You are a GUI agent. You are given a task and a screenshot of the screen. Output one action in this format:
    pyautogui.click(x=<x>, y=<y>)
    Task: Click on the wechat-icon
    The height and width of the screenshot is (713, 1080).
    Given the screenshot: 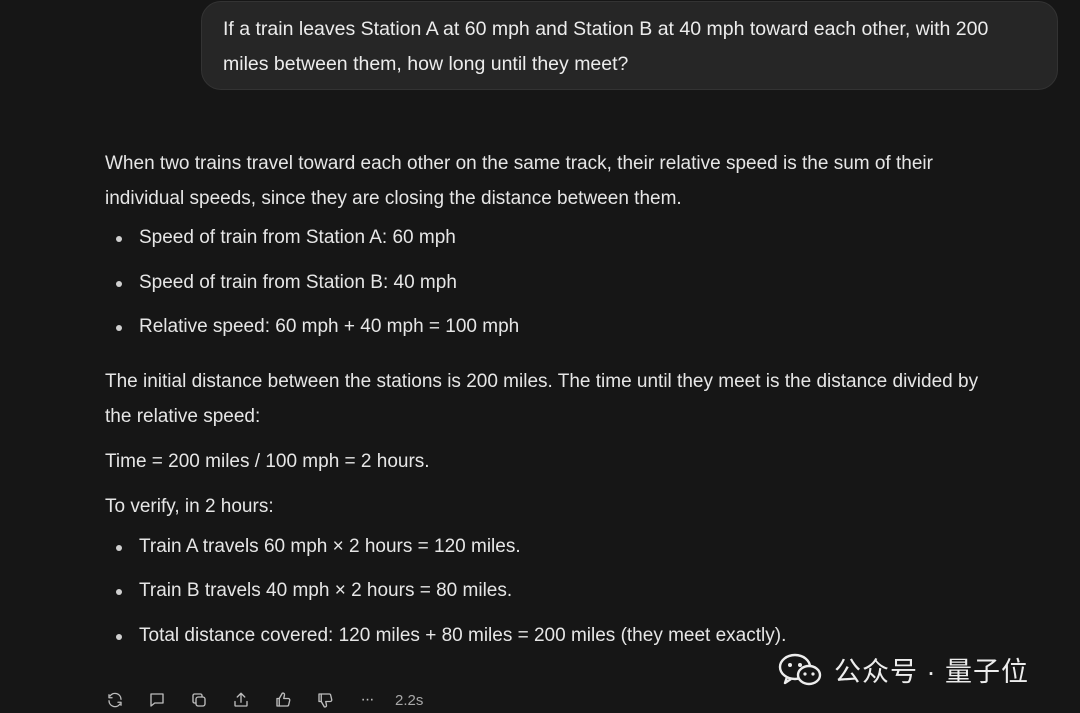 What is the action you would take?
    pyautogui.click(x=800, y=669)
    